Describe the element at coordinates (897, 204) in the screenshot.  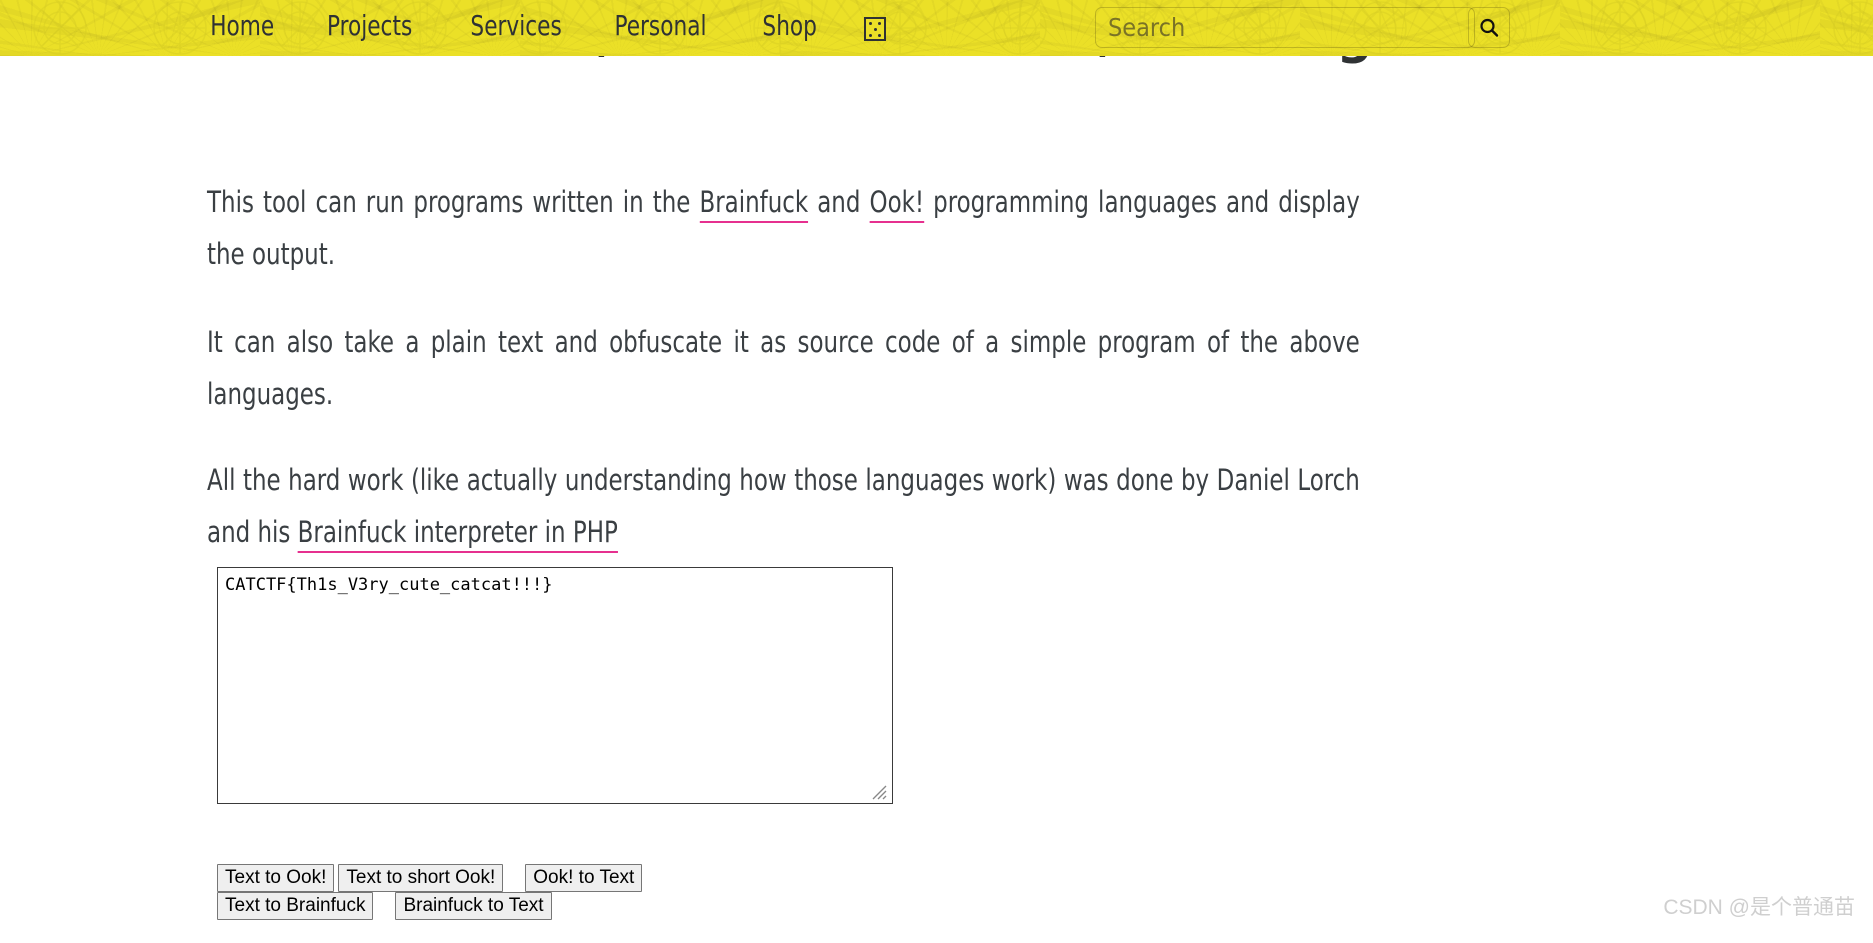
I see `ook-link: Ook!` at that location.